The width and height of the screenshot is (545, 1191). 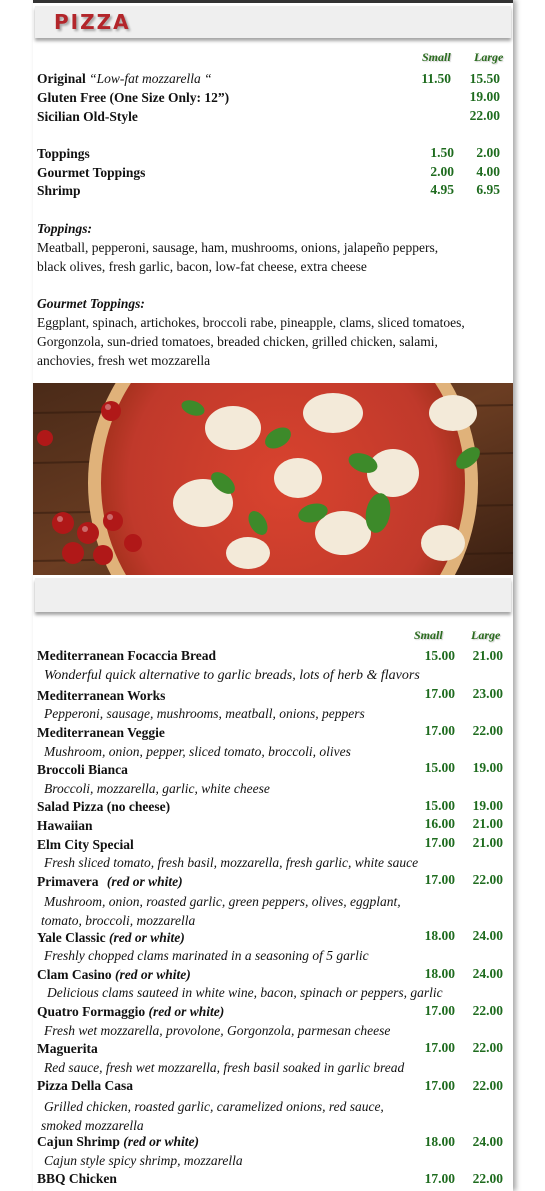 I want to click on item-name: Gourmet Toppings, so click(x=91, y=172).